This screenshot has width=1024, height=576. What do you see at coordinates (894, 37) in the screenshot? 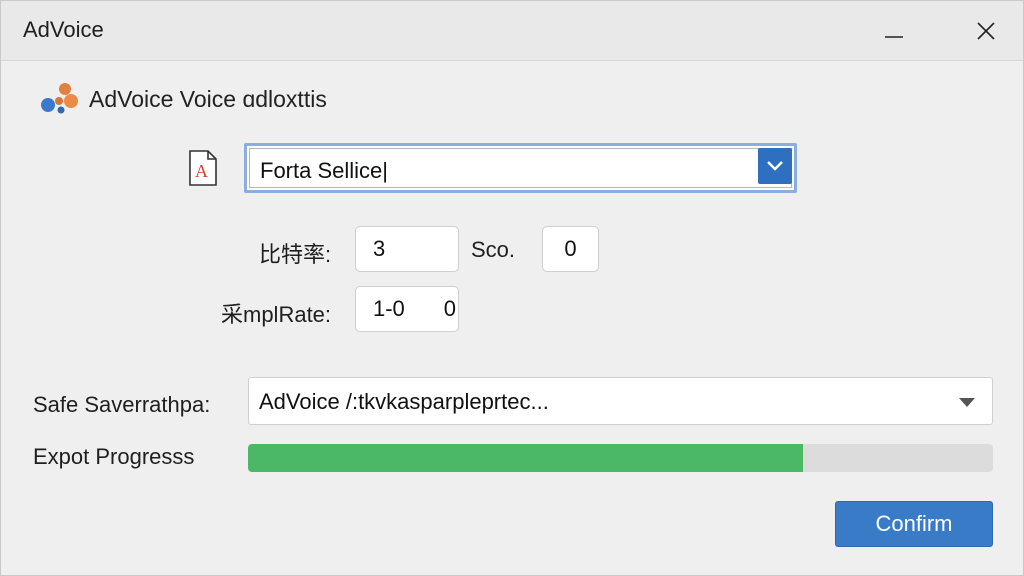
I see `minimize-icon` at bounding box center [894, 37].